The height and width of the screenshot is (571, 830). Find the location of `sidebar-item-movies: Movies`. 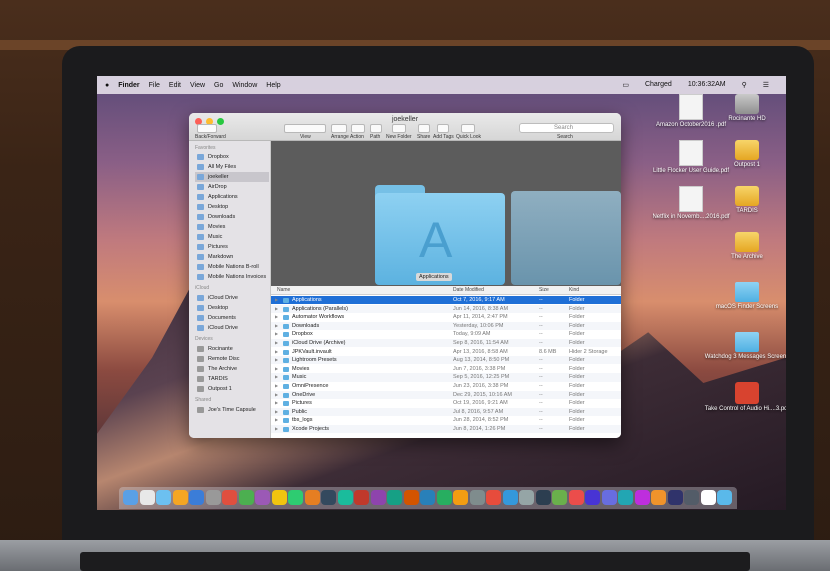

sidebar-item-movies: Movies is located at coordinates (232, 227).